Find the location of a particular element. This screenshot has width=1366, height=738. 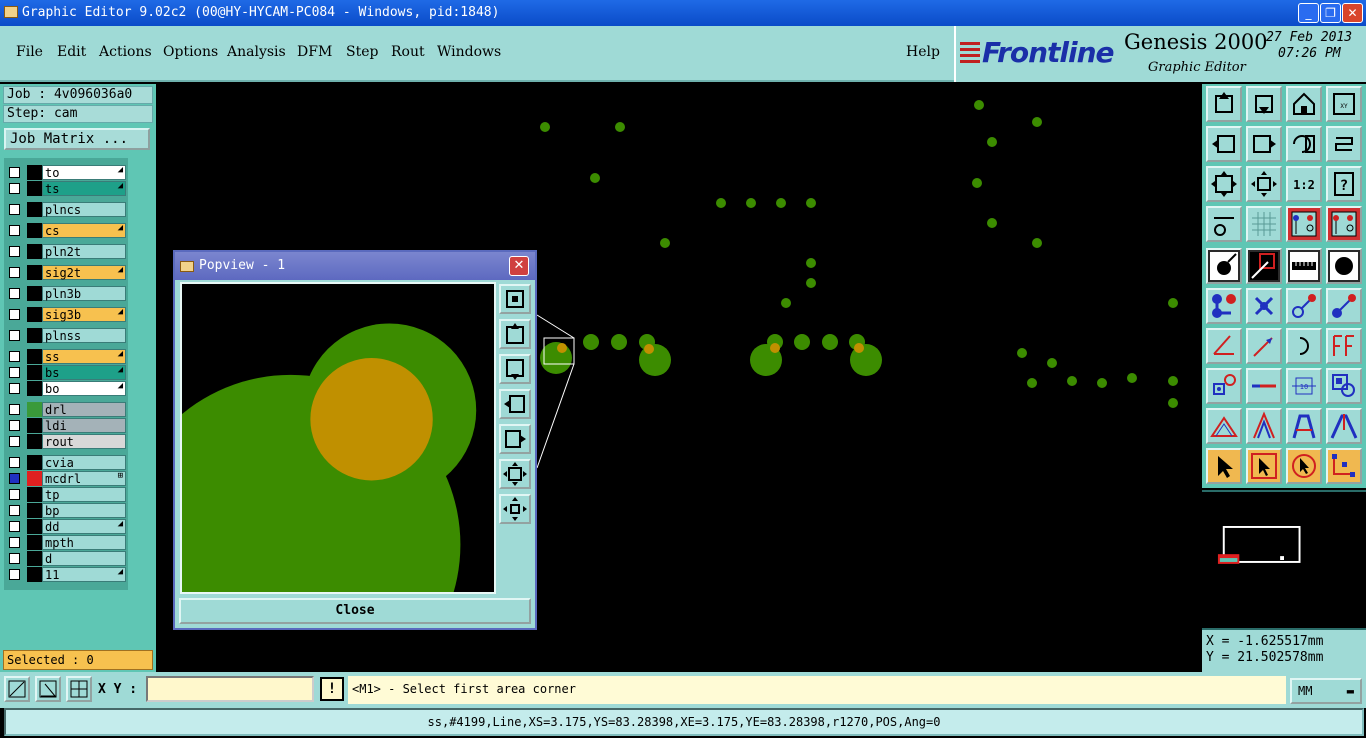

text-icon is located at coordinates (1344, 346).